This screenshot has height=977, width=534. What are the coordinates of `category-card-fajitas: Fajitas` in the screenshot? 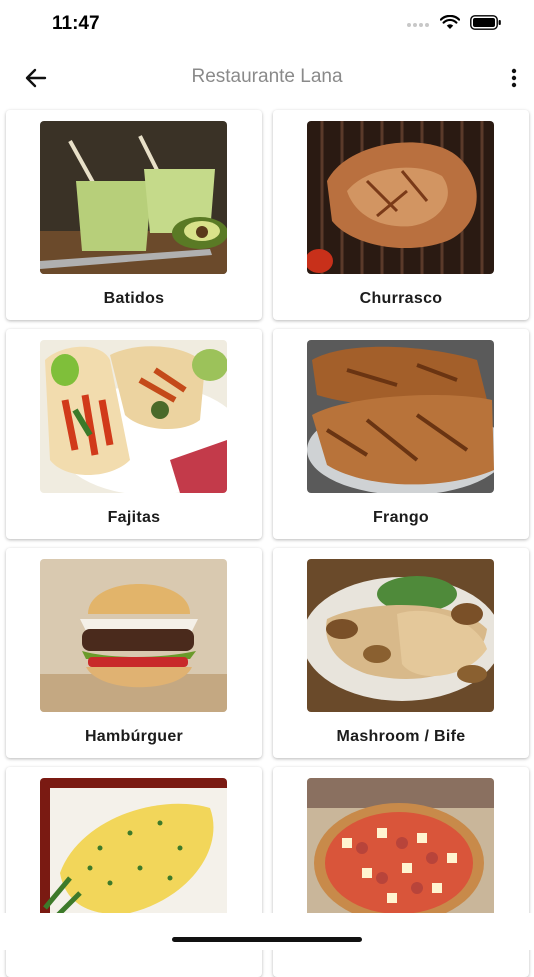 It's located at (134, 434).